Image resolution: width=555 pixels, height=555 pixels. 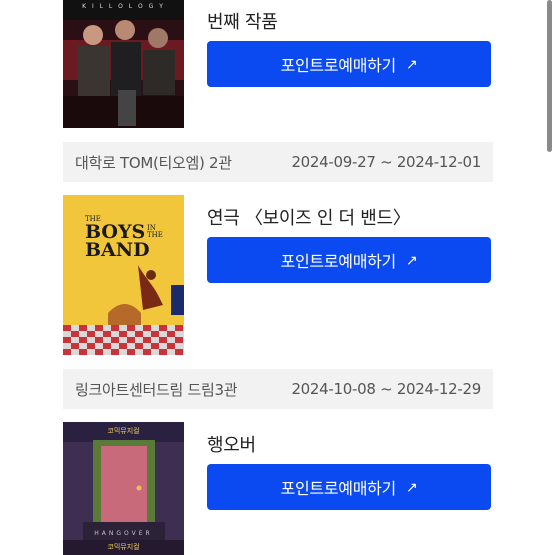 I want to click on poster-hangover: 코믹뮤지컬 HANGOVER 코믹뮤지컬, so click(x=123, y=488).